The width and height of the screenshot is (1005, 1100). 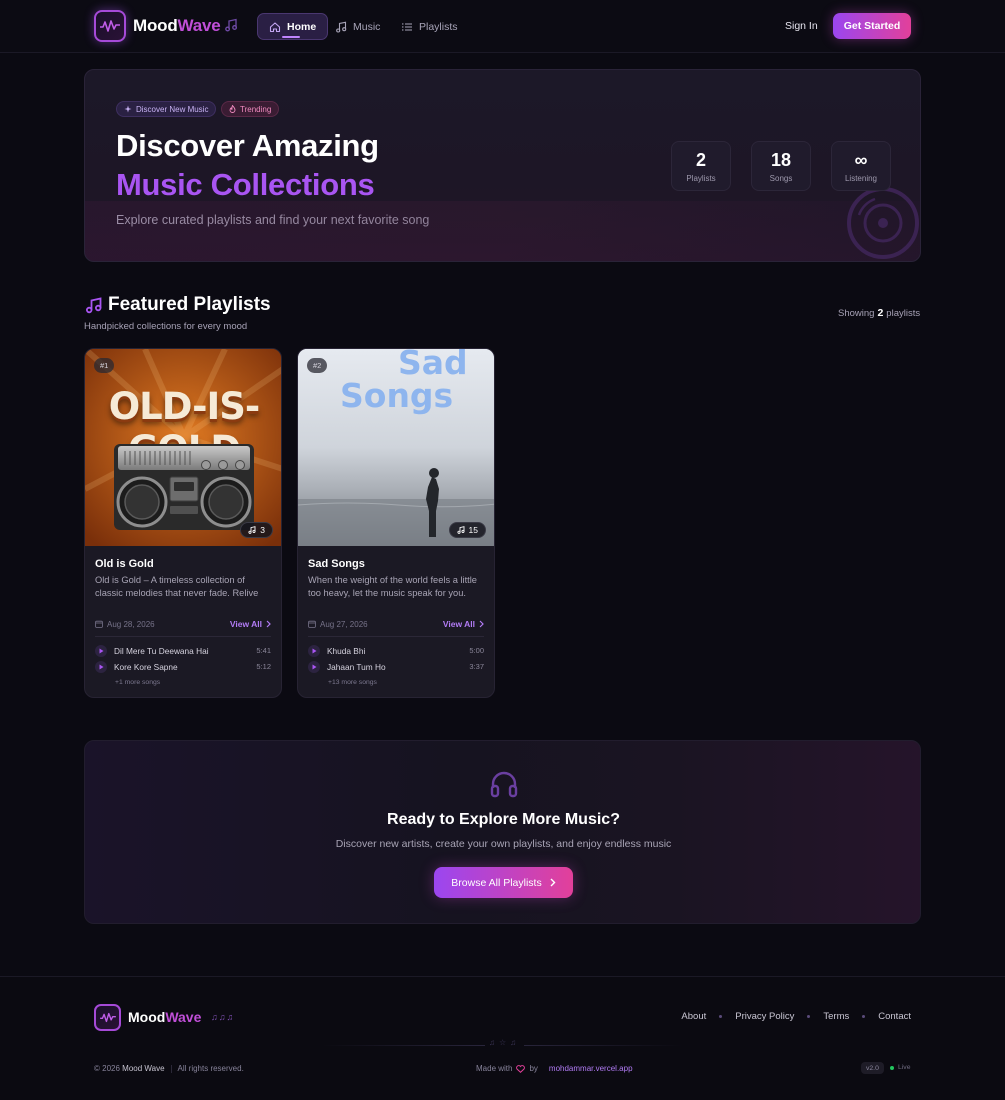 What do you see at coordinates (693, 1016) in the screenshot?
I see `footer-link-about: About` at bounding box center [693, 1016].